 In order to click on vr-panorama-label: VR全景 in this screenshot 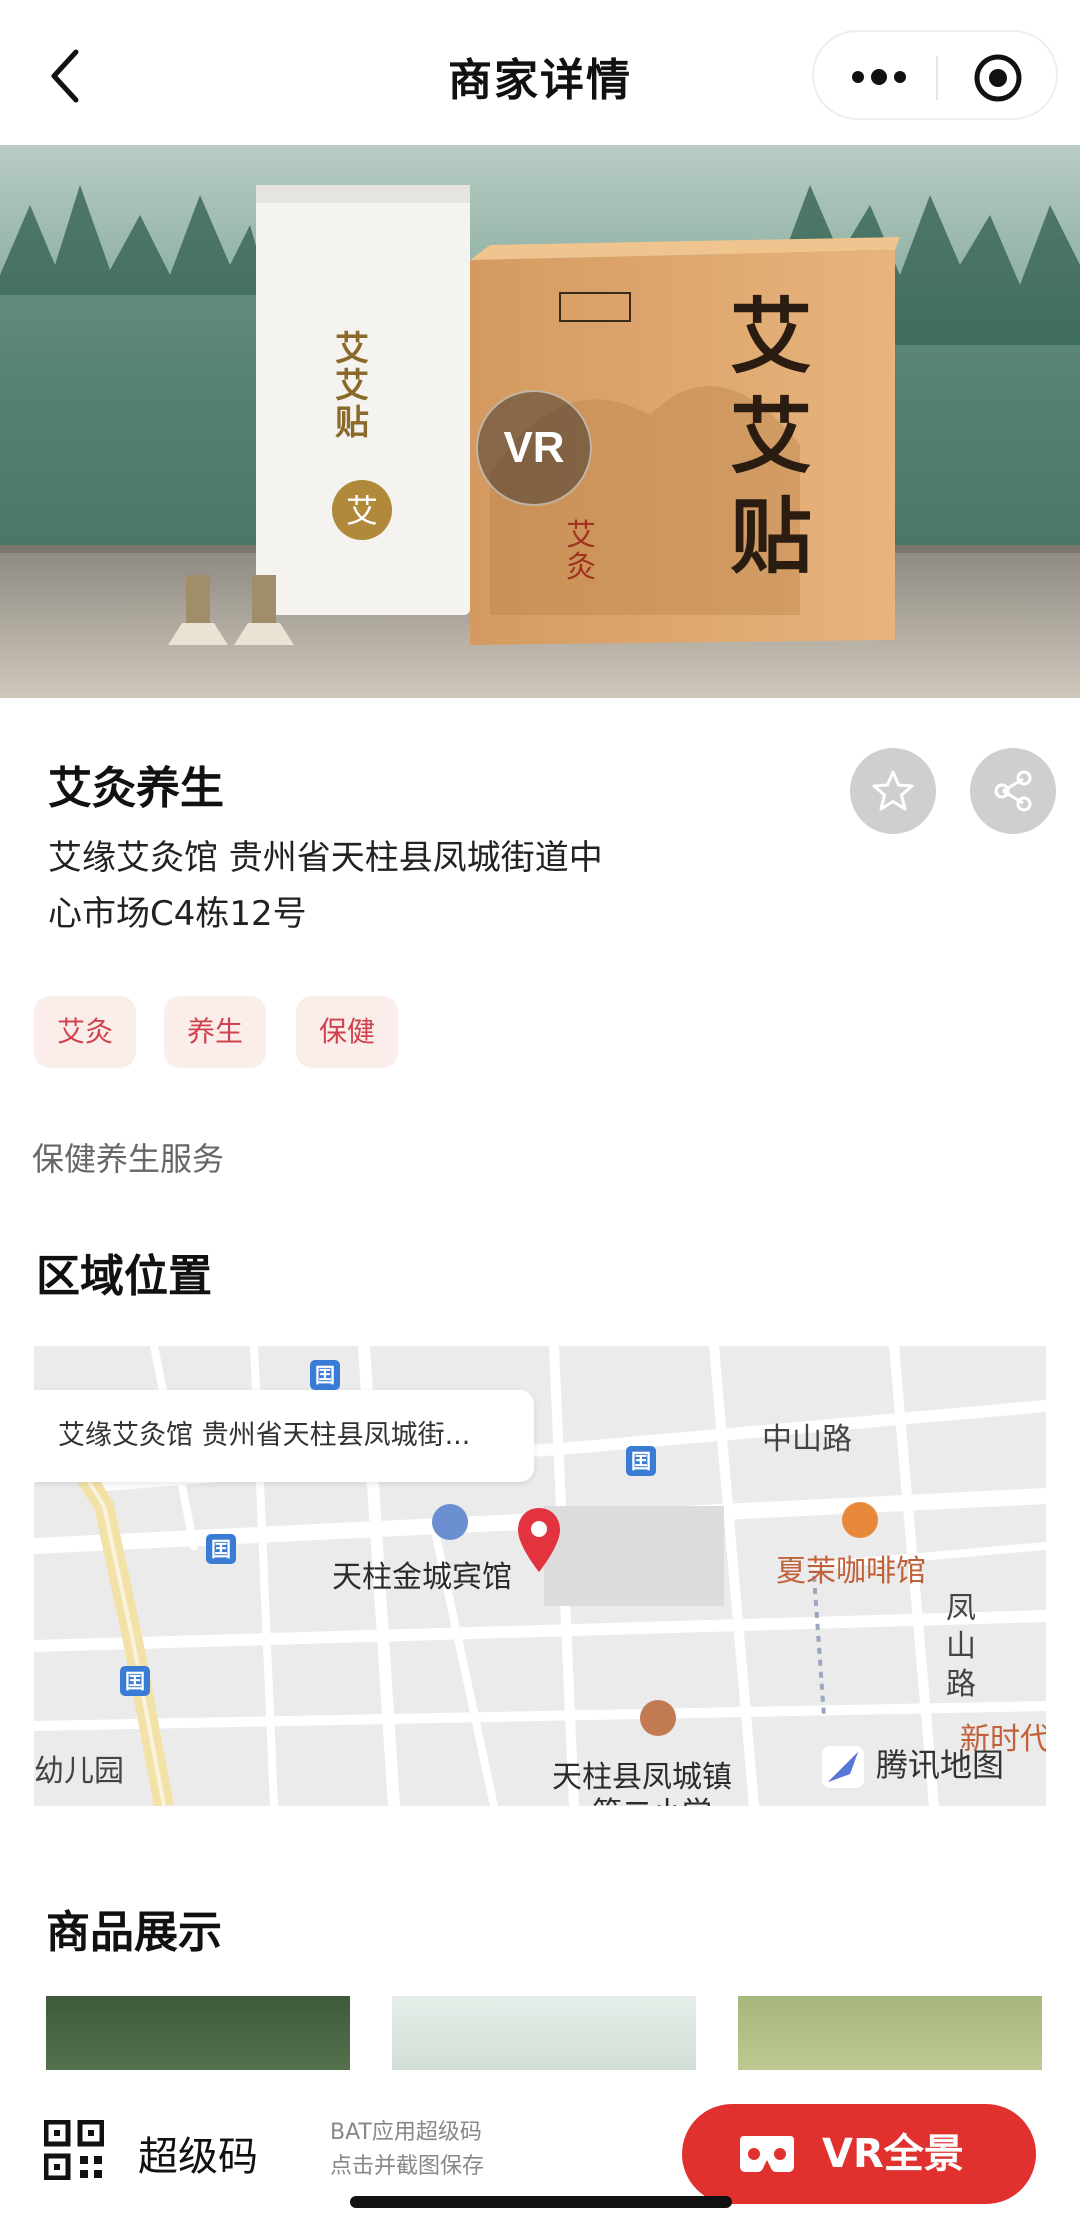, I will do `click(893, 2154)`.